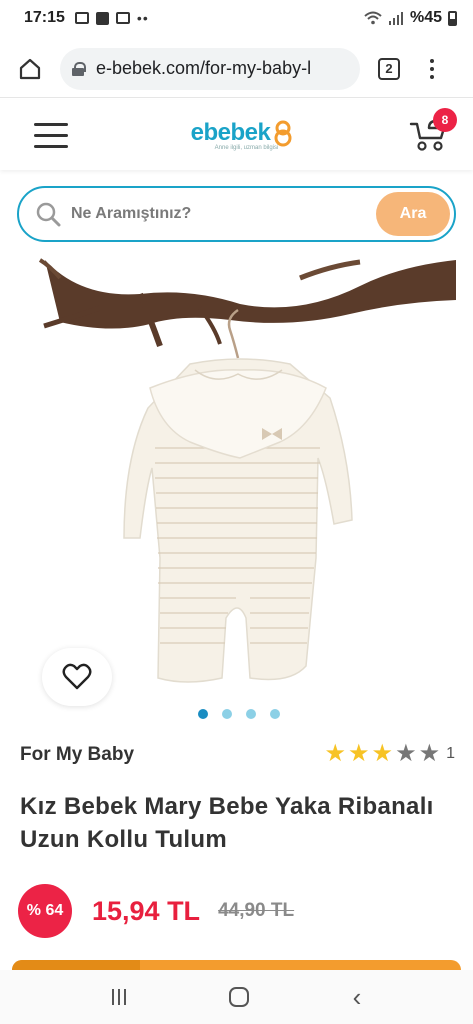  Describe the element at coordinates (44, 17) in the screenshot. I see `status-time: 17:15` at that location.